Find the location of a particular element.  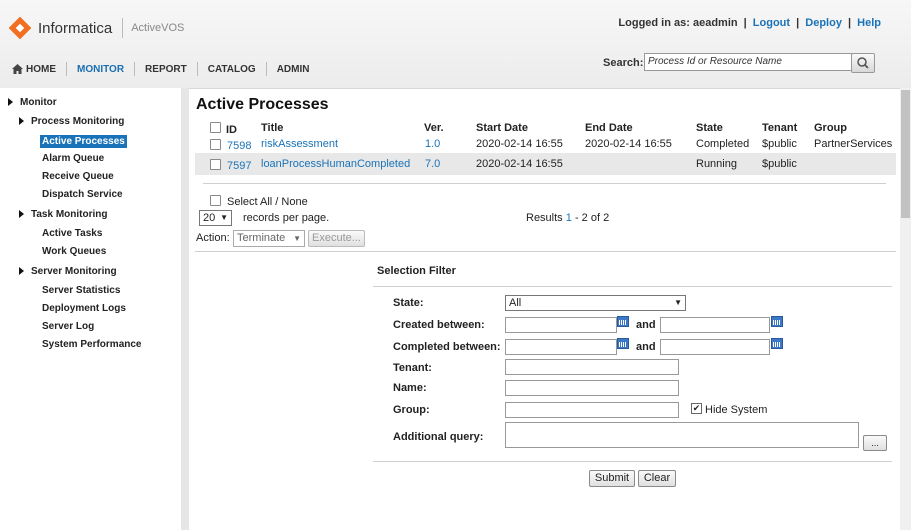

created-to-input is located at coordinates (715, 325).